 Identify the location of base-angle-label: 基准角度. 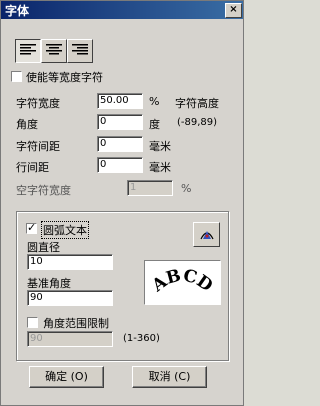
(49, 283).